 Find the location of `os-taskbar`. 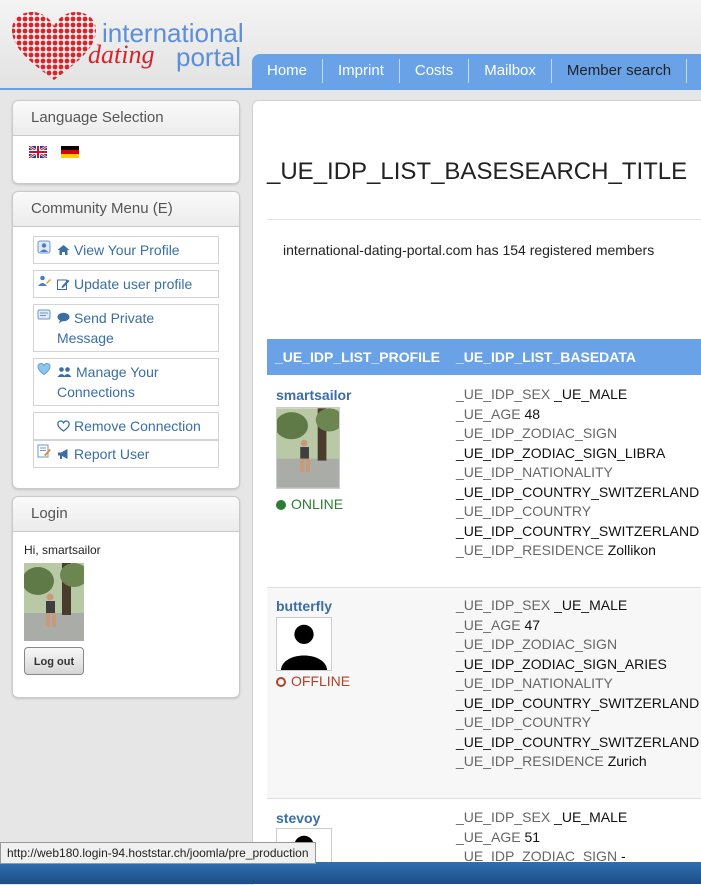

os-taskbar is located at coordinates (350, 873).